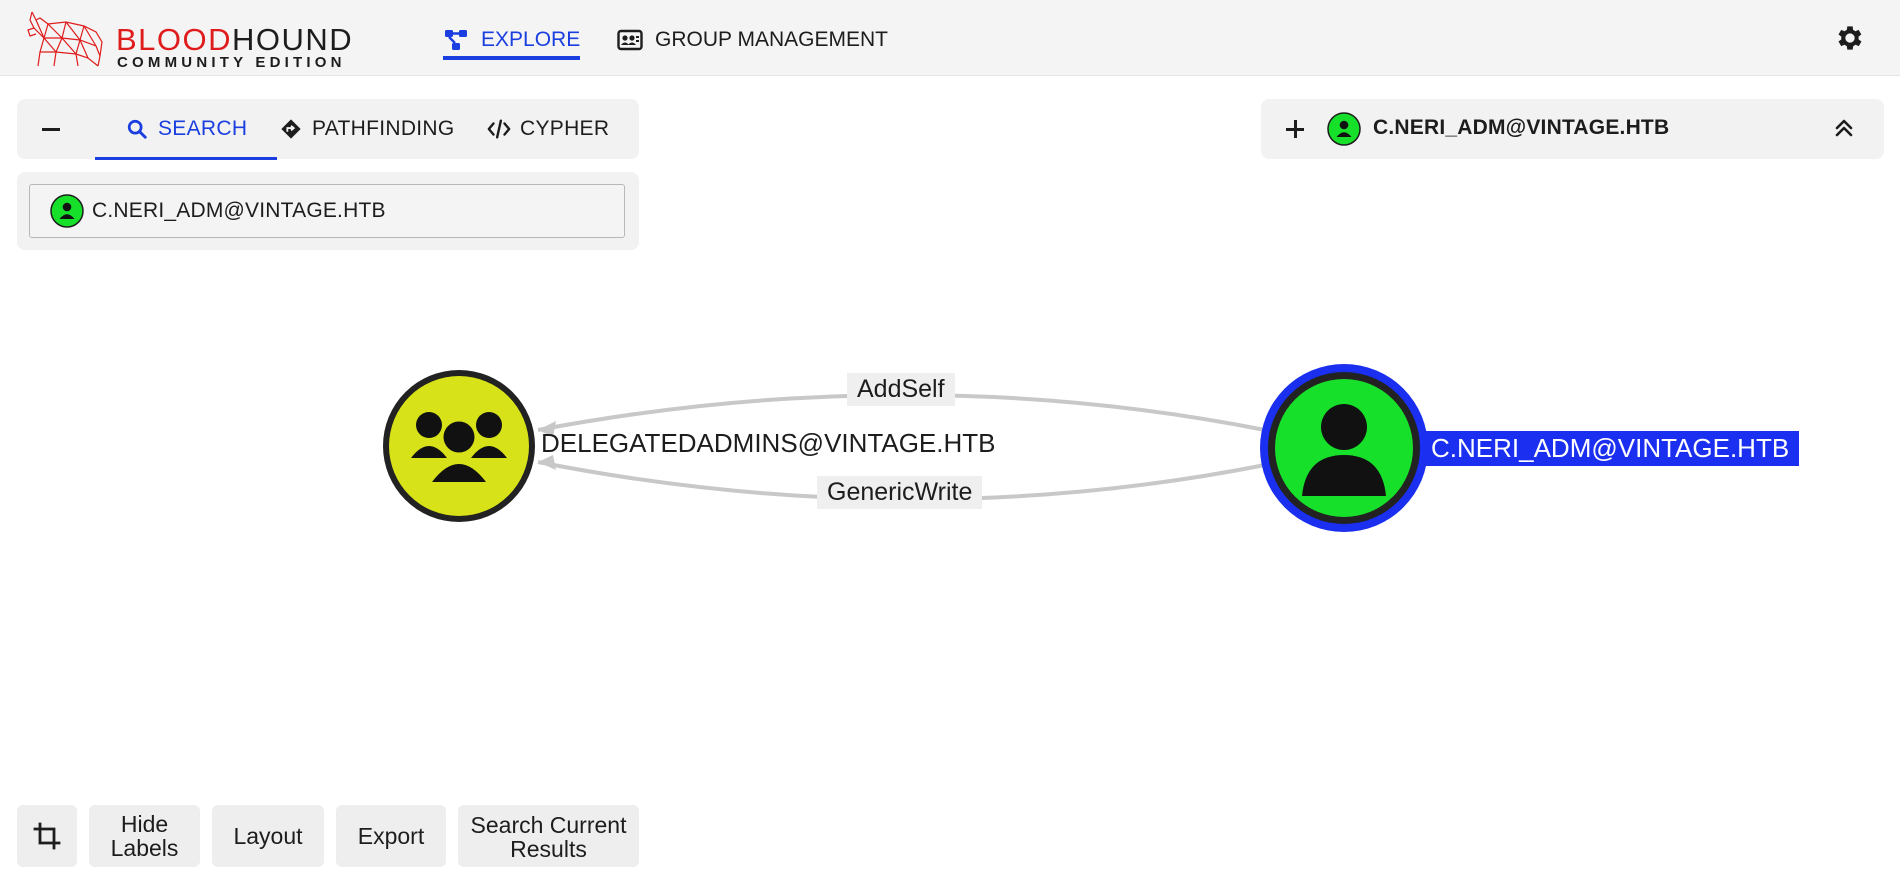 This screenshot has width=1900, height=880. Describe the element at coordinates (548, 836) in the screenshot. I see `search-current-results-button: Search Current Results` at that location.